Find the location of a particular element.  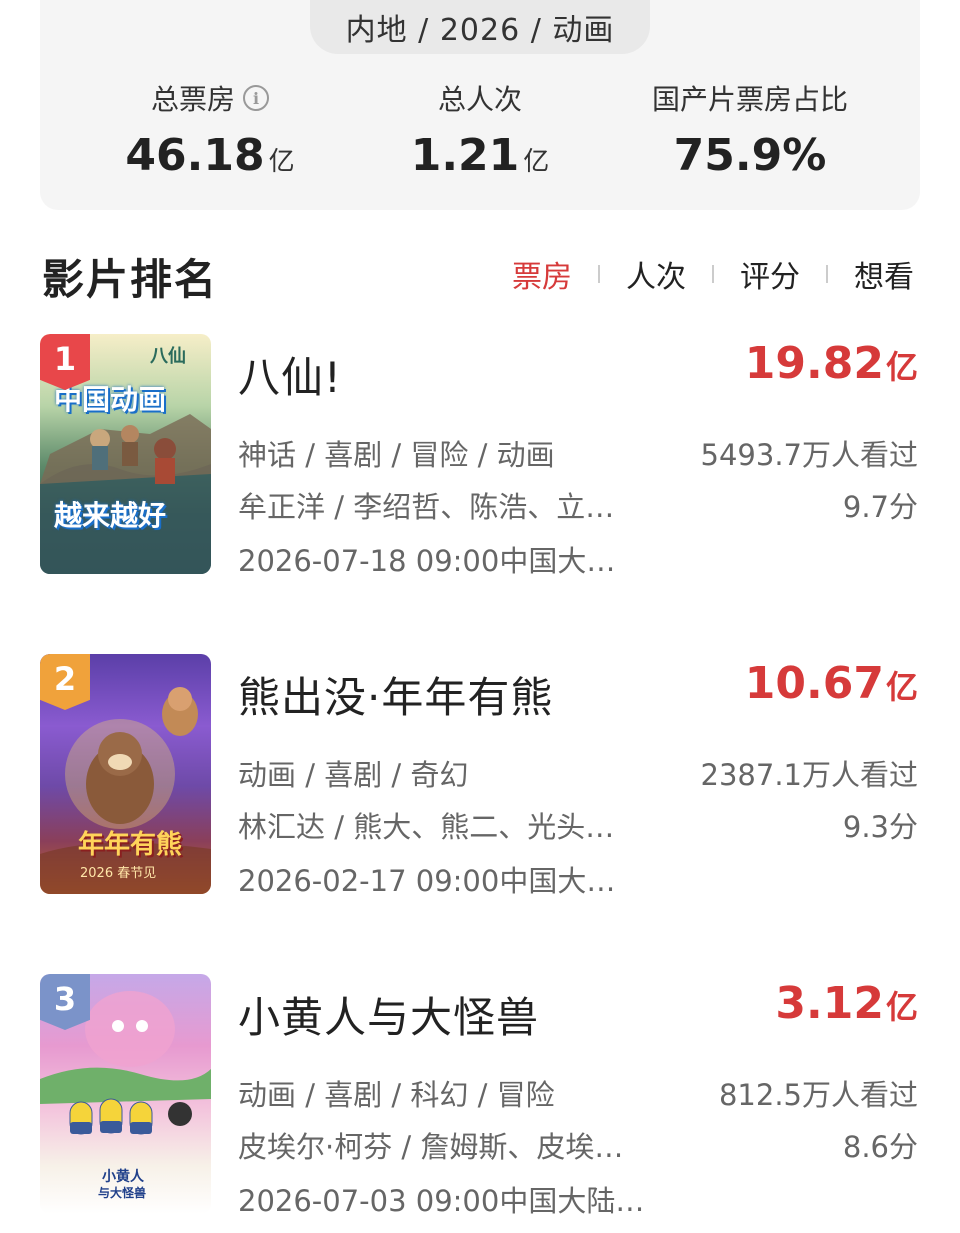

filter-label: 内地 / 2026 / 动画 is located at coordinates (480, 30).